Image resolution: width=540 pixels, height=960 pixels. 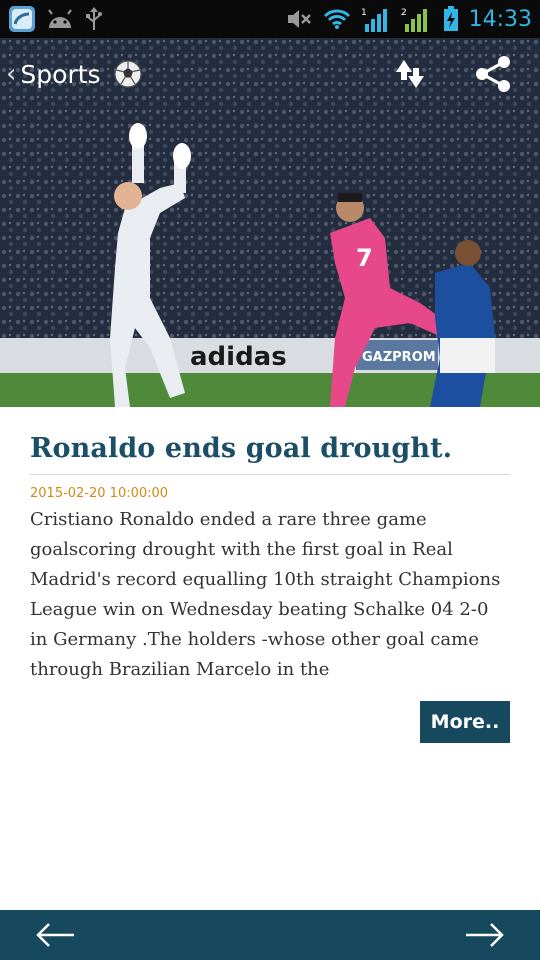 What do you see at coordinates (404, 13) in the screenshot?
I see `svg-text: 2` at bounding box center [404, 13].